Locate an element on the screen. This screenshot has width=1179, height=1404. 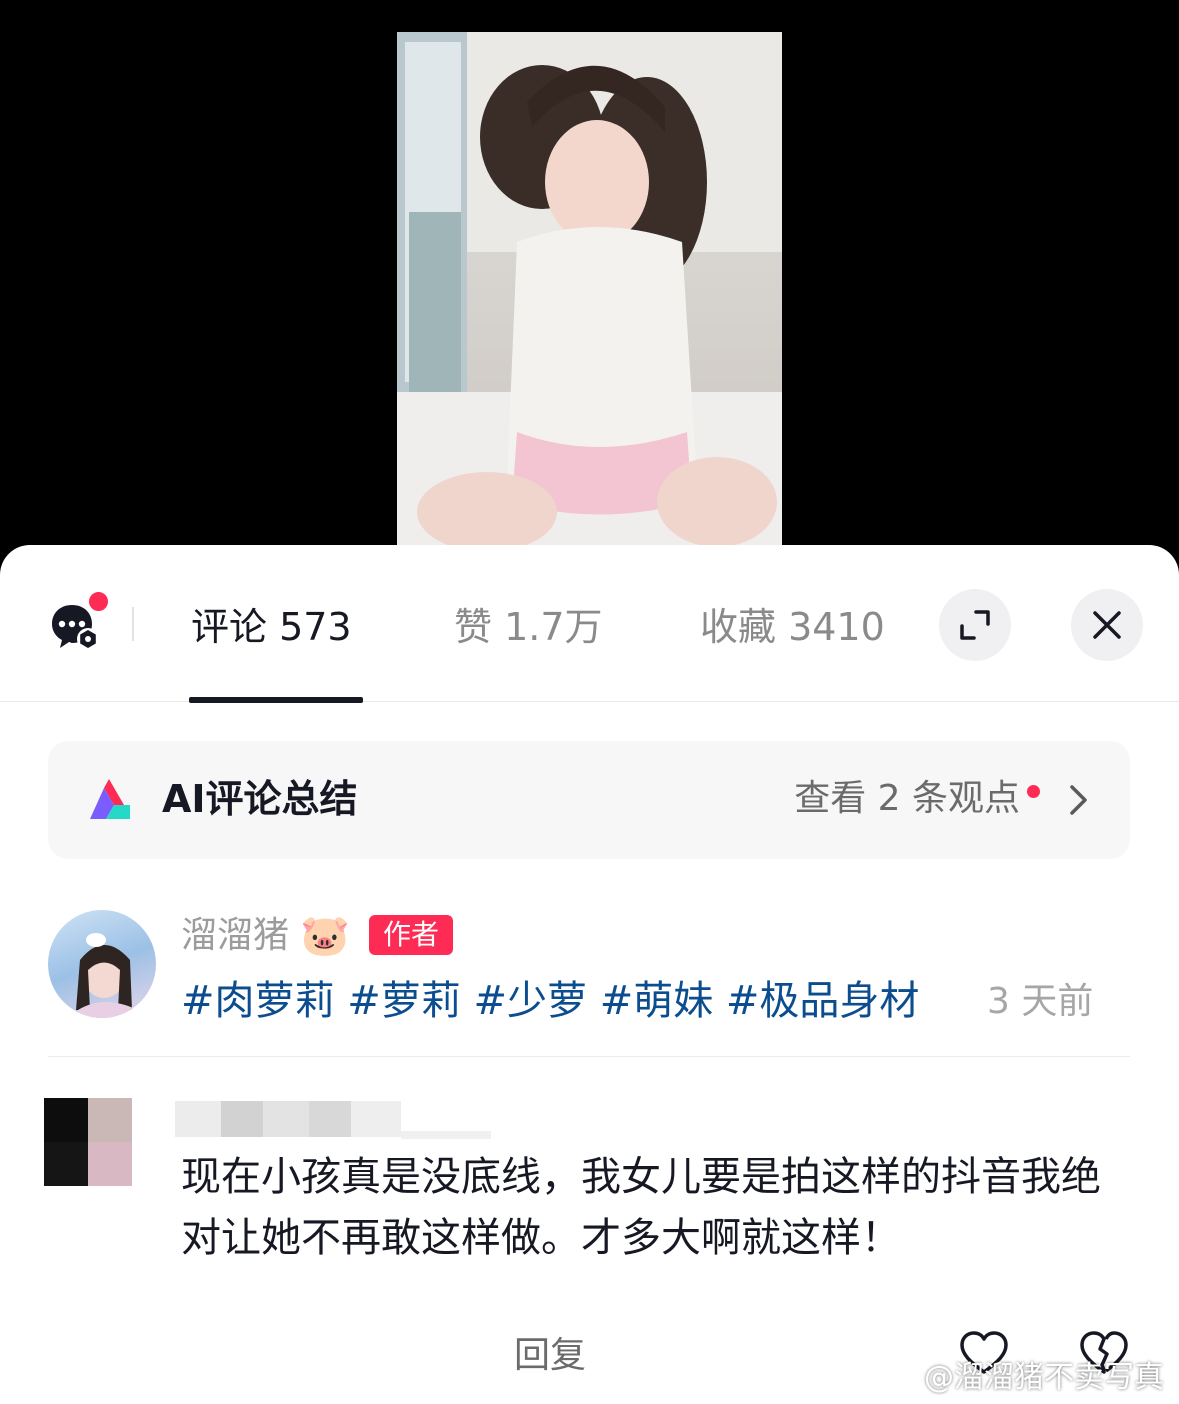
tab-bar: 评论 573 赞 1.7万 收藏 3410 is located at coordinates (589, 624).